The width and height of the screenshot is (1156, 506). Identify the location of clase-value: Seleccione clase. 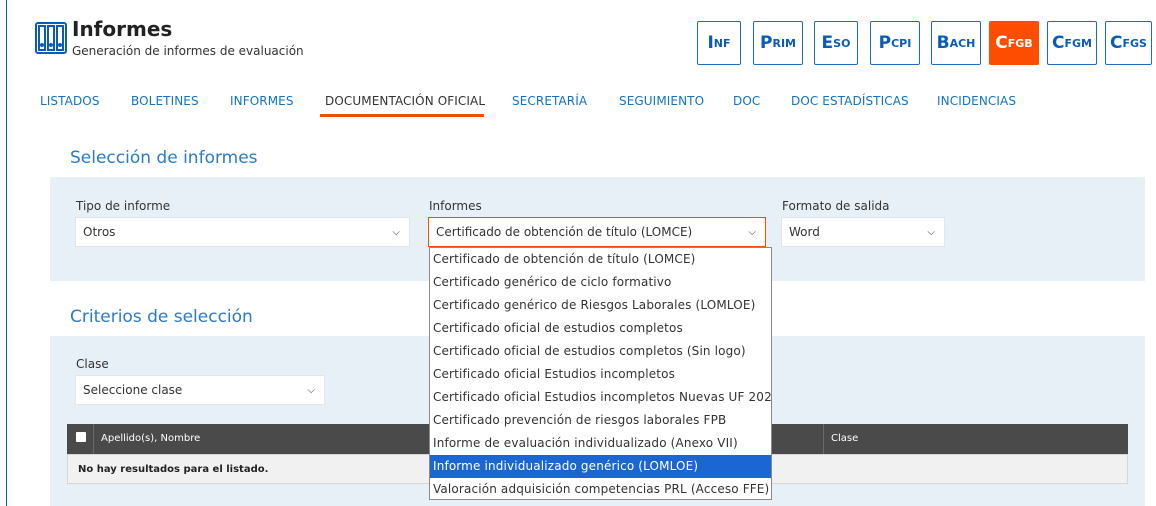
(133, 390).